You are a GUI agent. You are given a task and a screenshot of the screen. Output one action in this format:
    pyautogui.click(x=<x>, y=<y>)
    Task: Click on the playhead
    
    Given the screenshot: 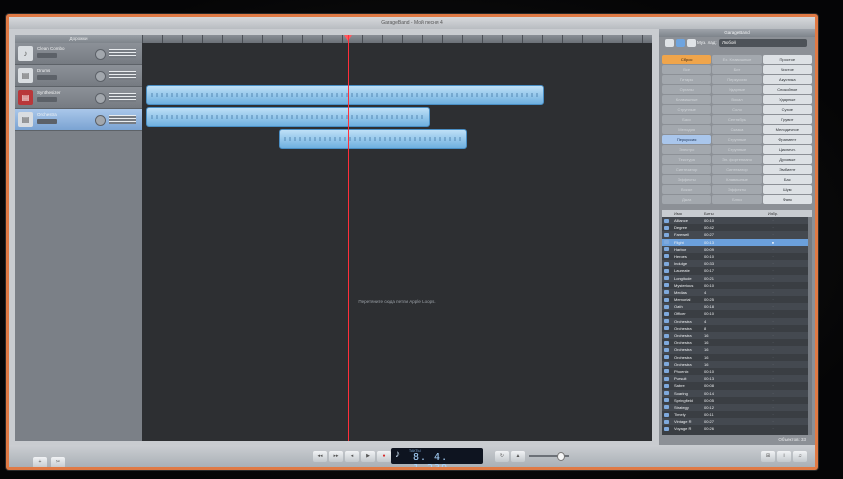 What is the action you would take?
    pyautogui.click(x=348, y=238)
    